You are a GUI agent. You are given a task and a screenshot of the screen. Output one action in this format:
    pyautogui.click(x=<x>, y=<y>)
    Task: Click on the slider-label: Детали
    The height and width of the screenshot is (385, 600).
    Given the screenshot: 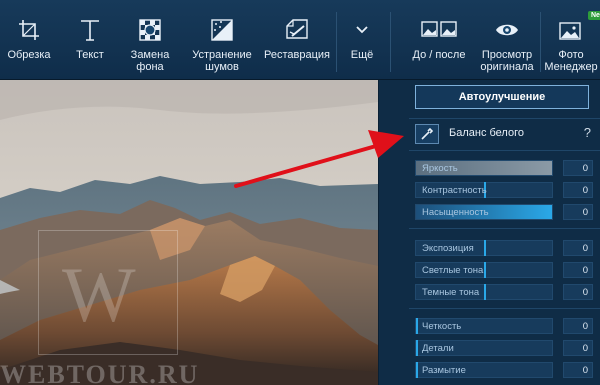 What is the action you would take?
    pyautogui.click(x=438, y=348)
    